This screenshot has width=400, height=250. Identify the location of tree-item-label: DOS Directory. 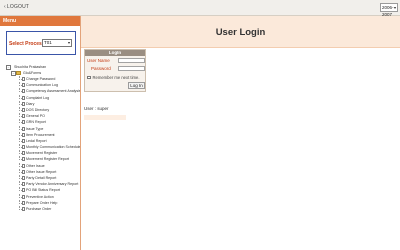
(38, 109).